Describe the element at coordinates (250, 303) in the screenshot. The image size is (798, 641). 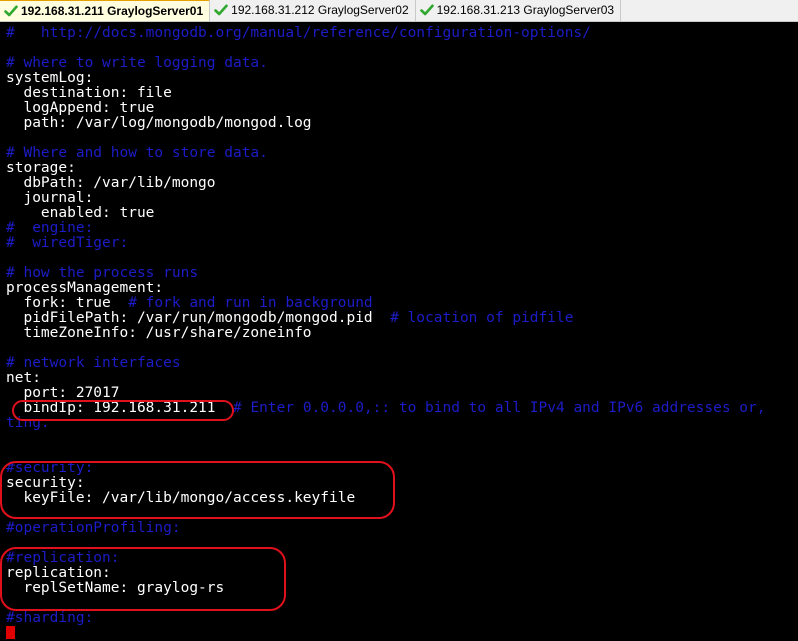
I see `comment-text: # fork and run in background` at that location.